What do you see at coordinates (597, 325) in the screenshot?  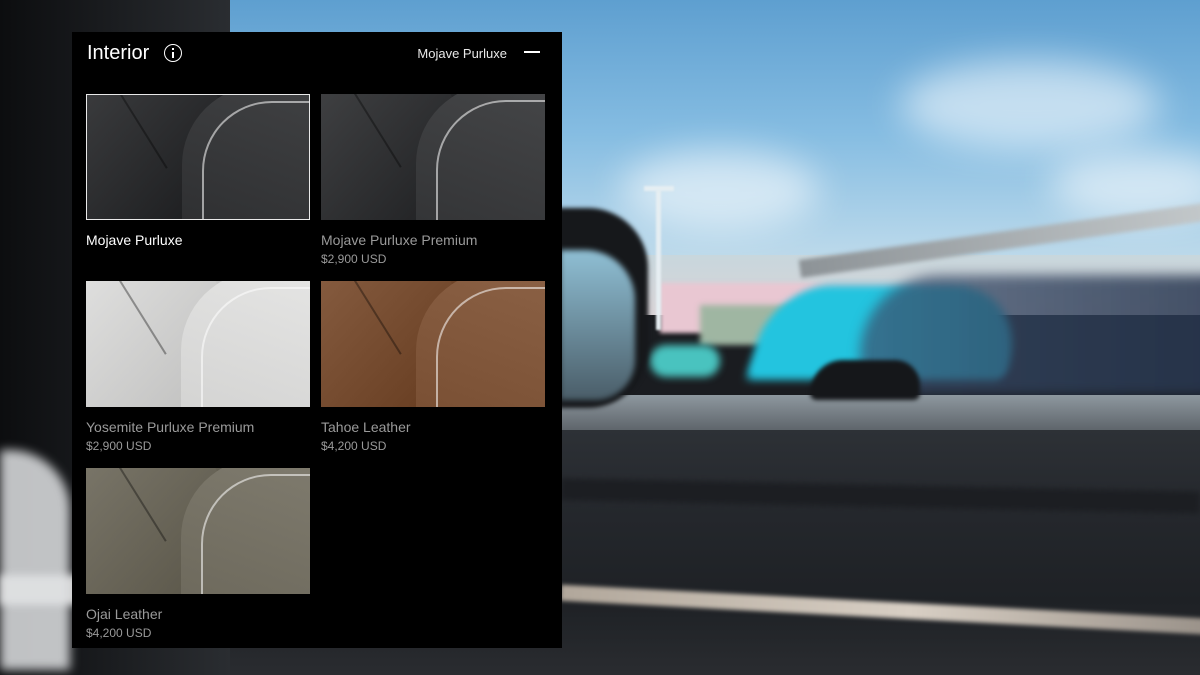 I see `mirror-glass` at bounding box center [597, 325].